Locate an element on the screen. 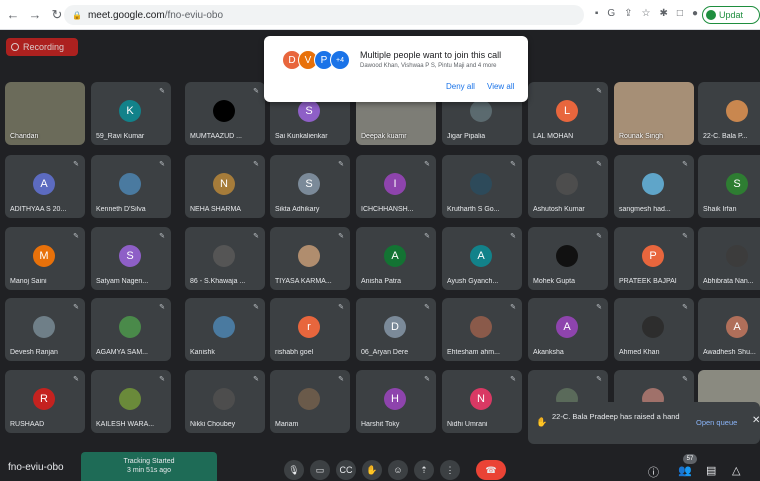  participant-tile: A ✎ Akanksha is located at coordinates (568, 329).